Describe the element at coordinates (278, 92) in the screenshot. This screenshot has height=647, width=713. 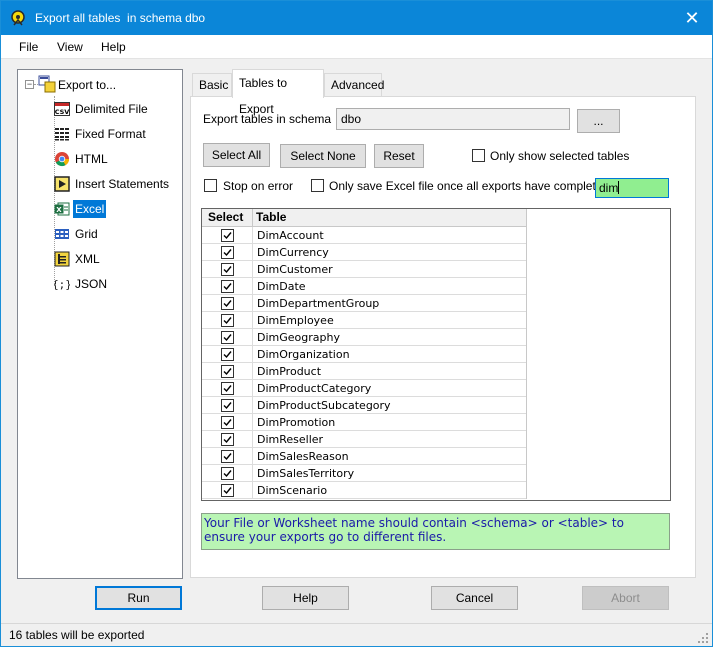
I see `tab-tables-to-export: Tables to Export` at that location.